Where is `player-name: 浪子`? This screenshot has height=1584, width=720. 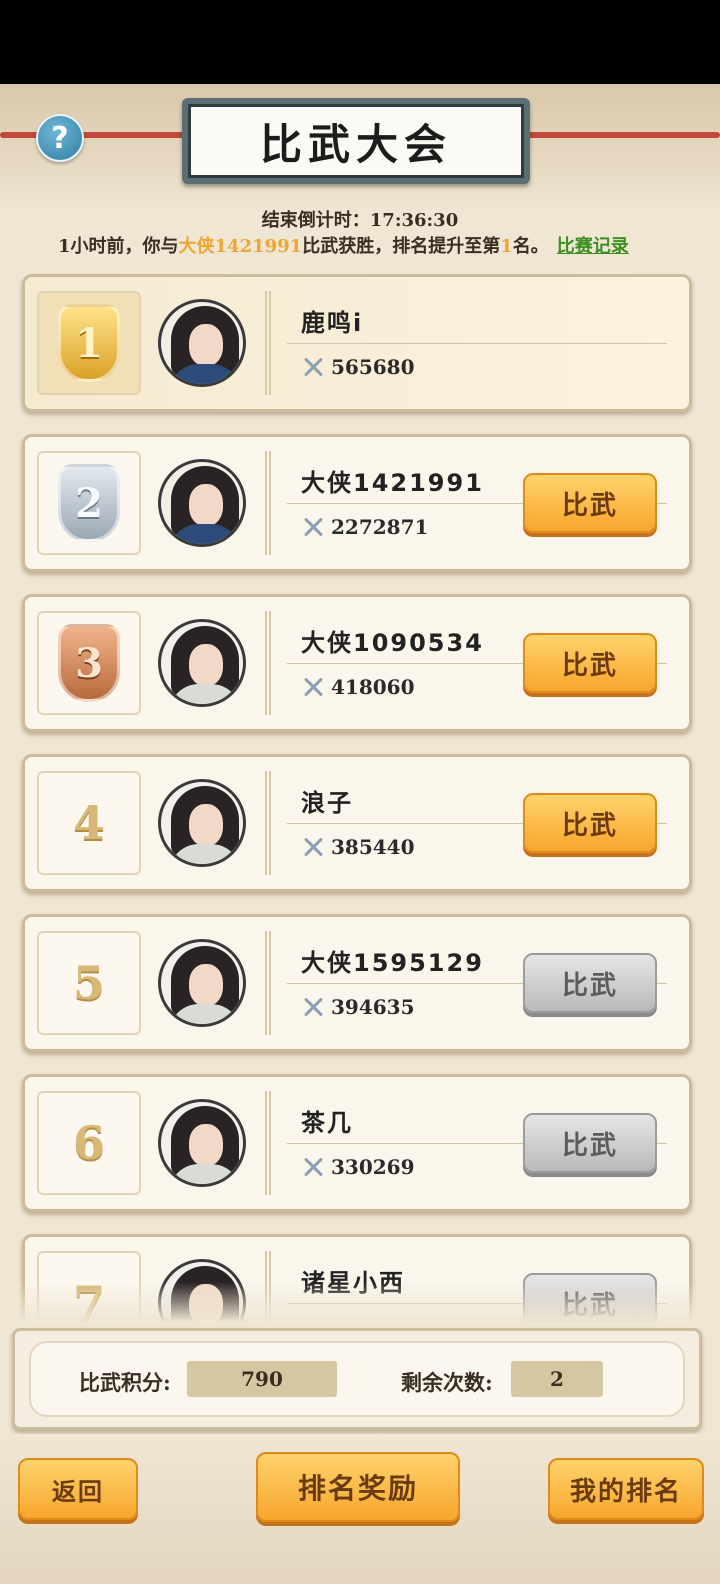
player-name: 浪子 is located at coordinates (327, 803).